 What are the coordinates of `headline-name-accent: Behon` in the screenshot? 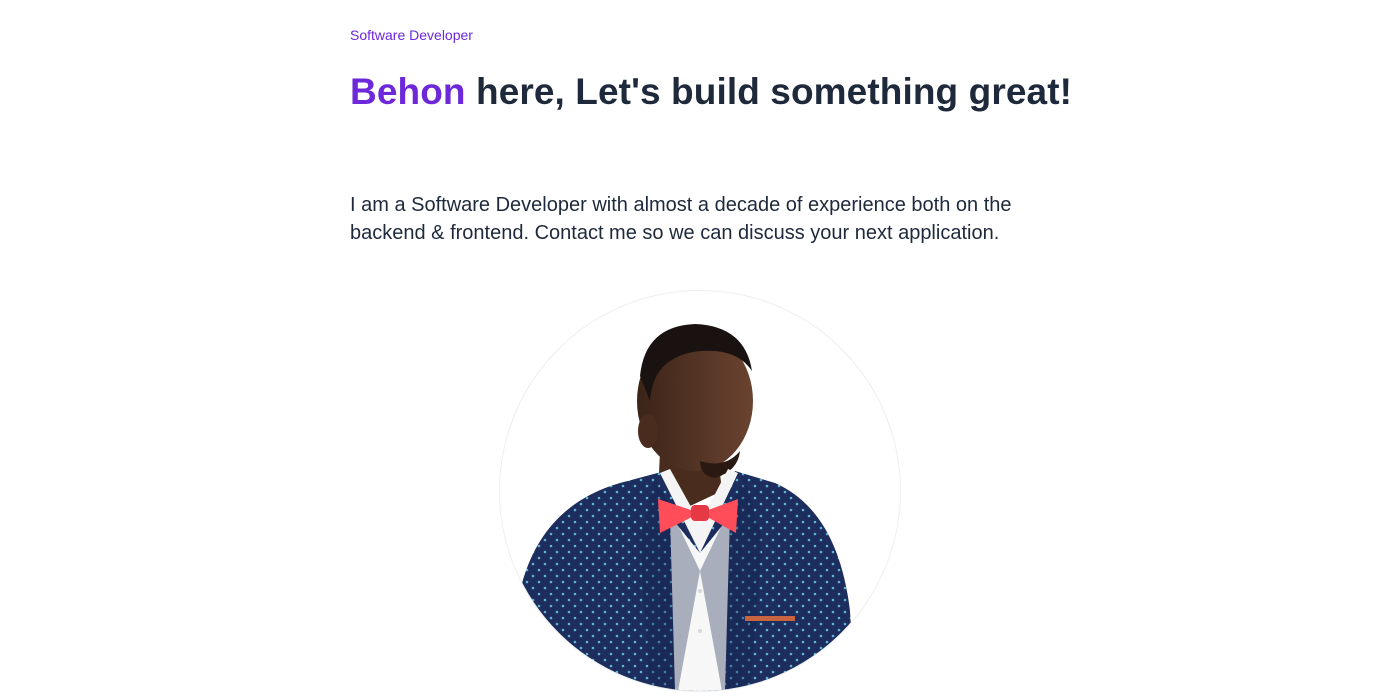 It's located at (408, 91).